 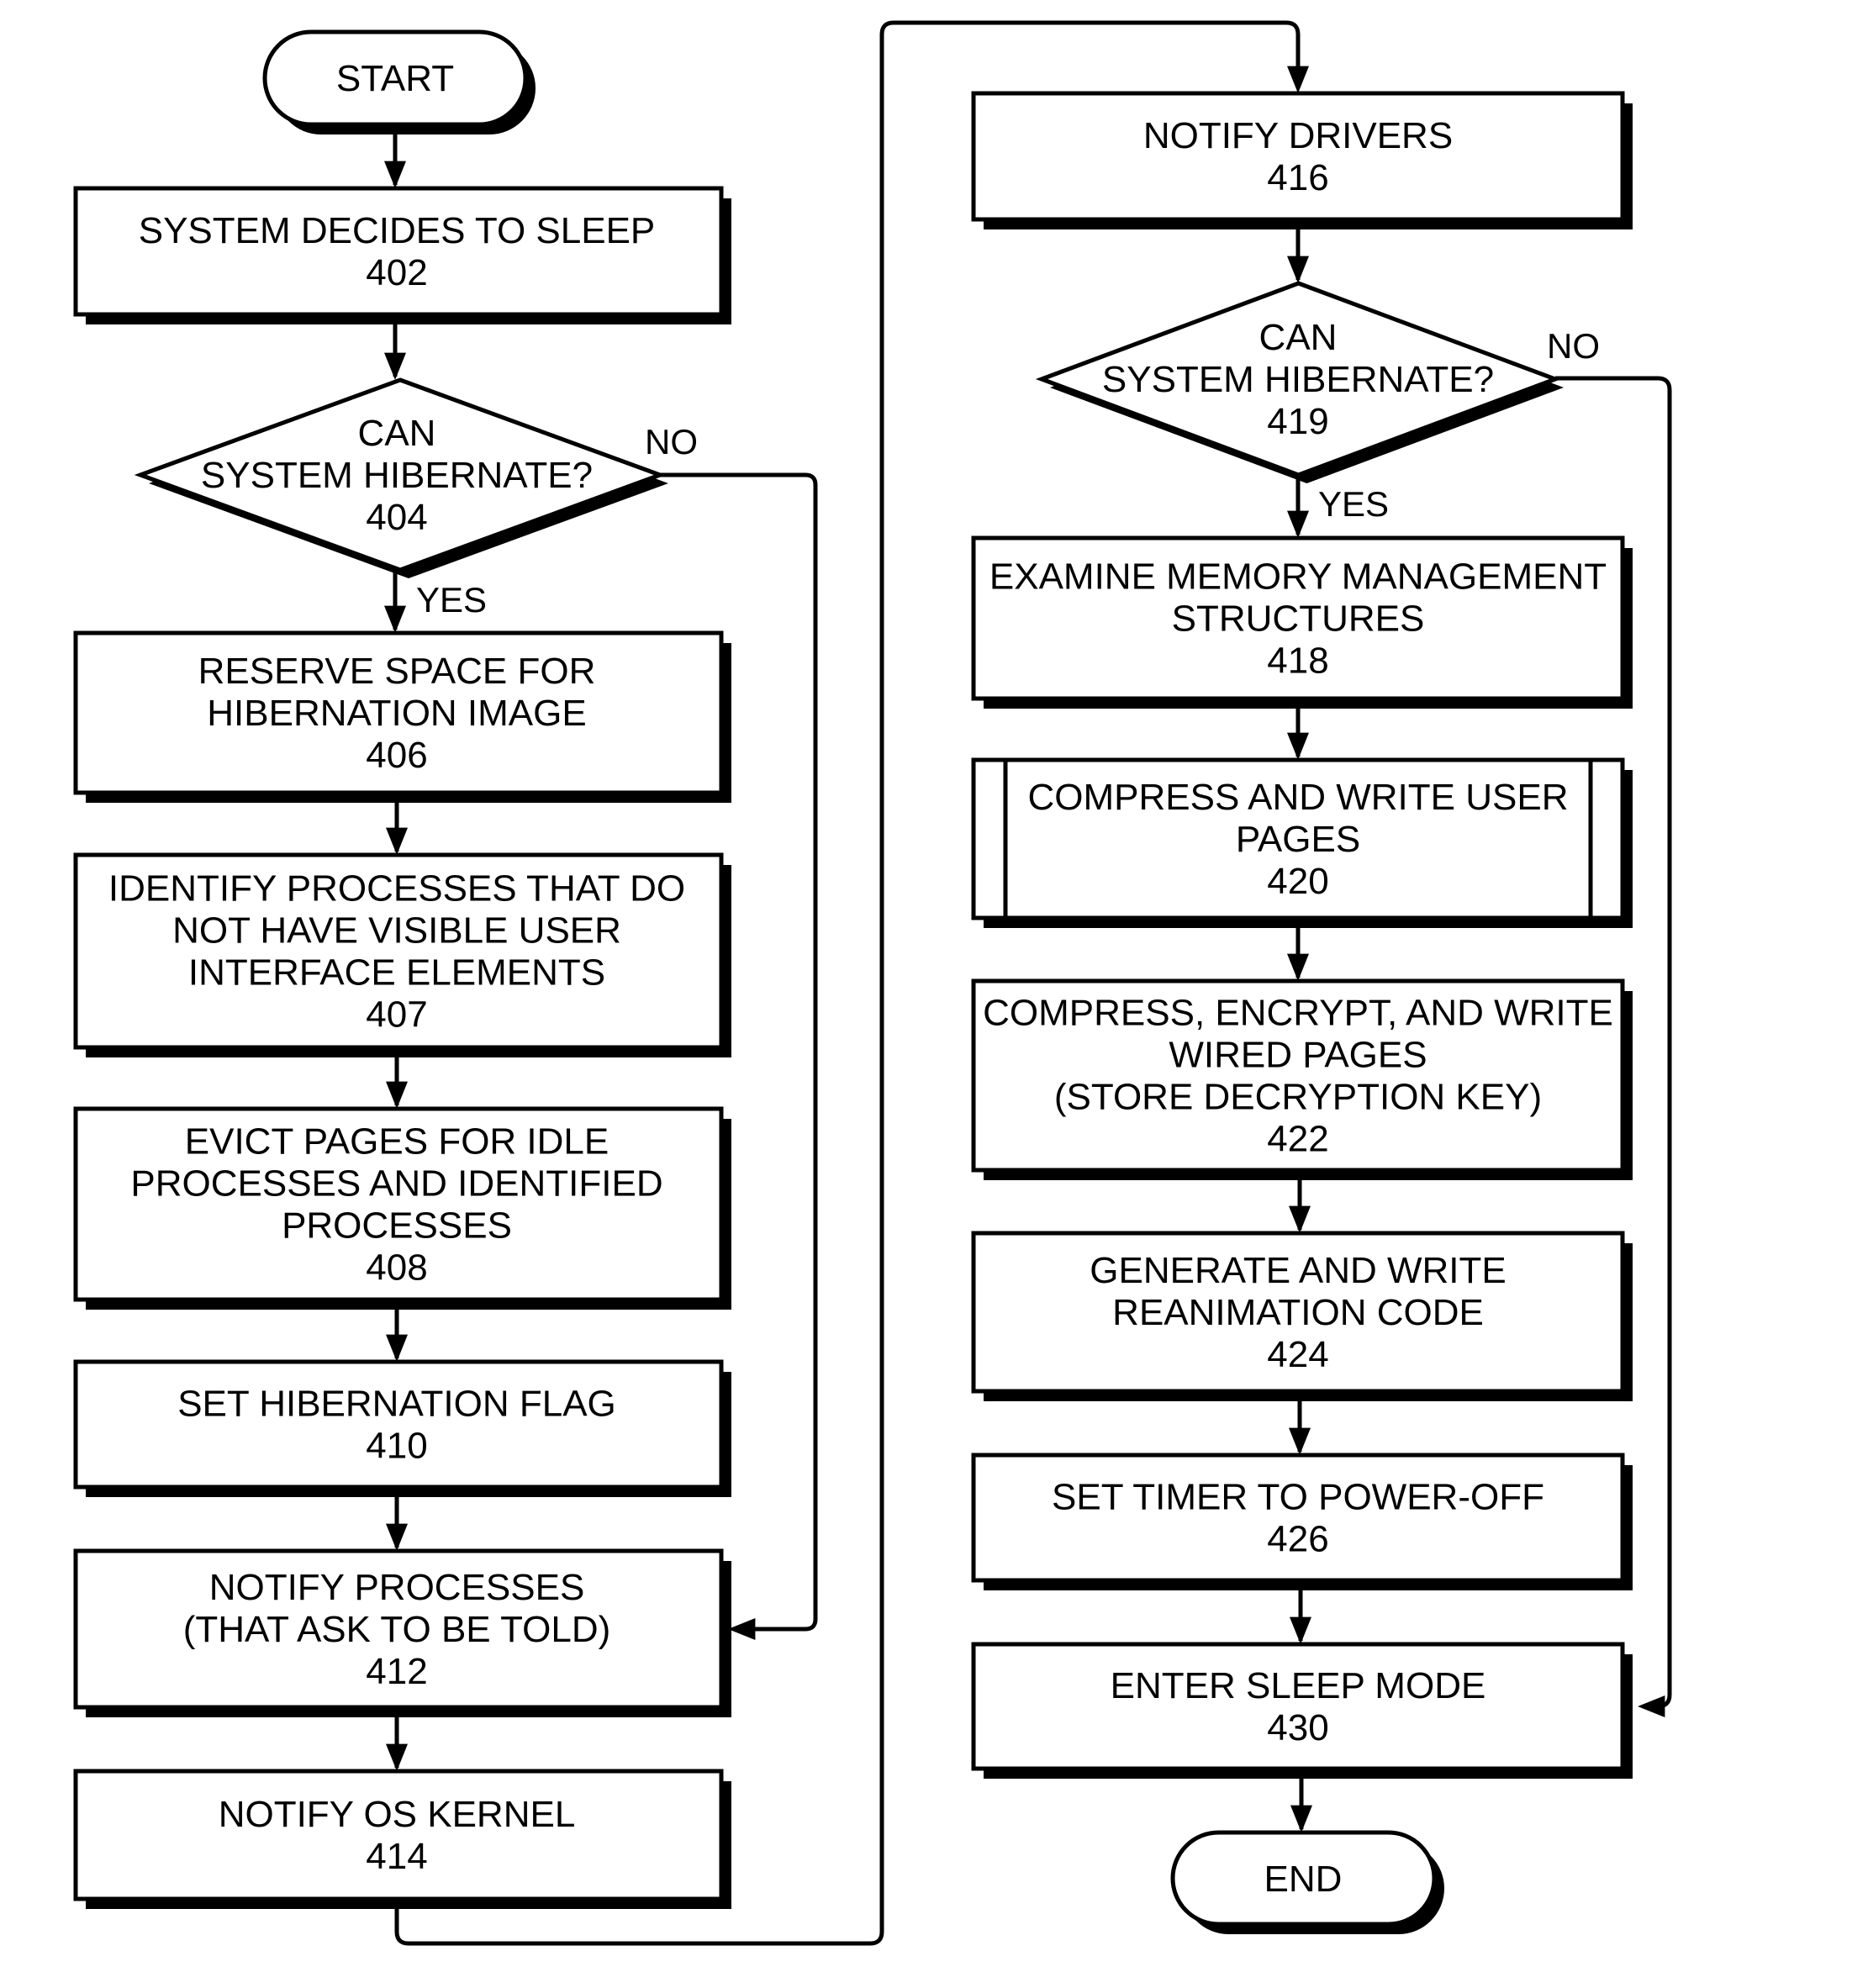 I want to click on step-412-line: NOTIFY PROCESSES, so click(x=397, y=1587).